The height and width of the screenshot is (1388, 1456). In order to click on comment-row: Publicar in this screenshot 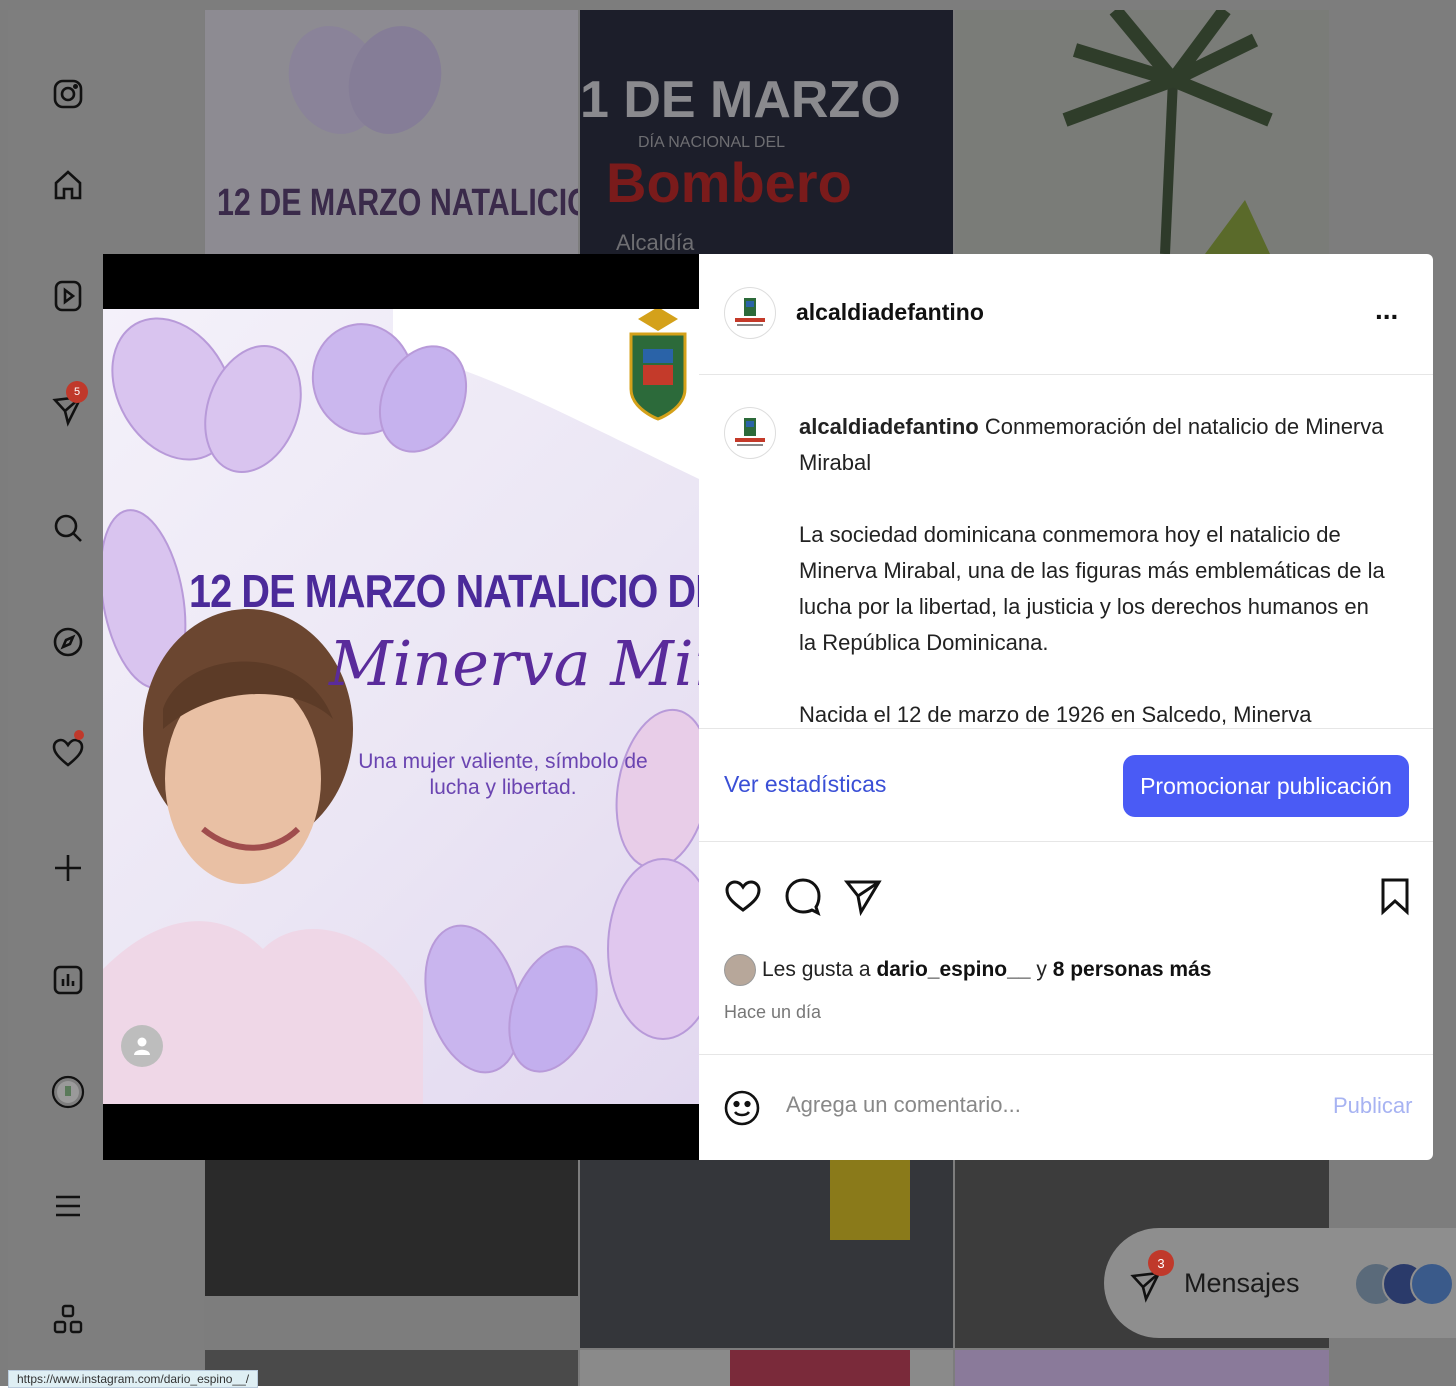, I will do `click(1066, 1107)`.